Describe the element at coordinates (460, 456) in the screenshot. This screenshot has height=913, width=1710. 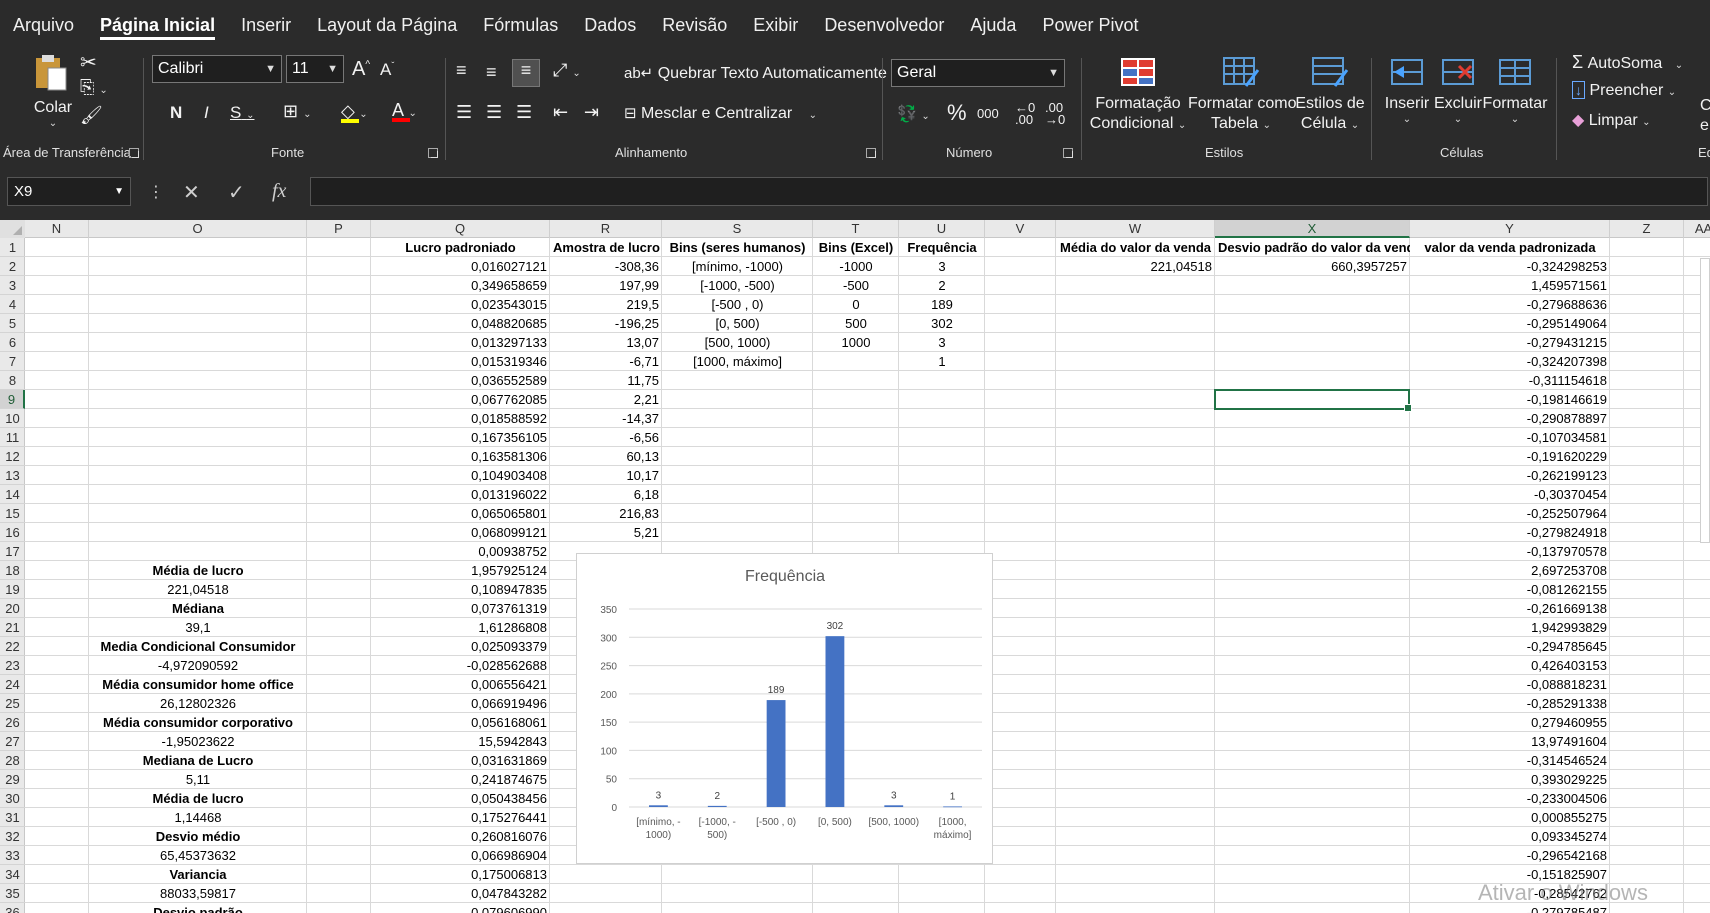
I see `cell-Q12: 0,163581306` at that location.